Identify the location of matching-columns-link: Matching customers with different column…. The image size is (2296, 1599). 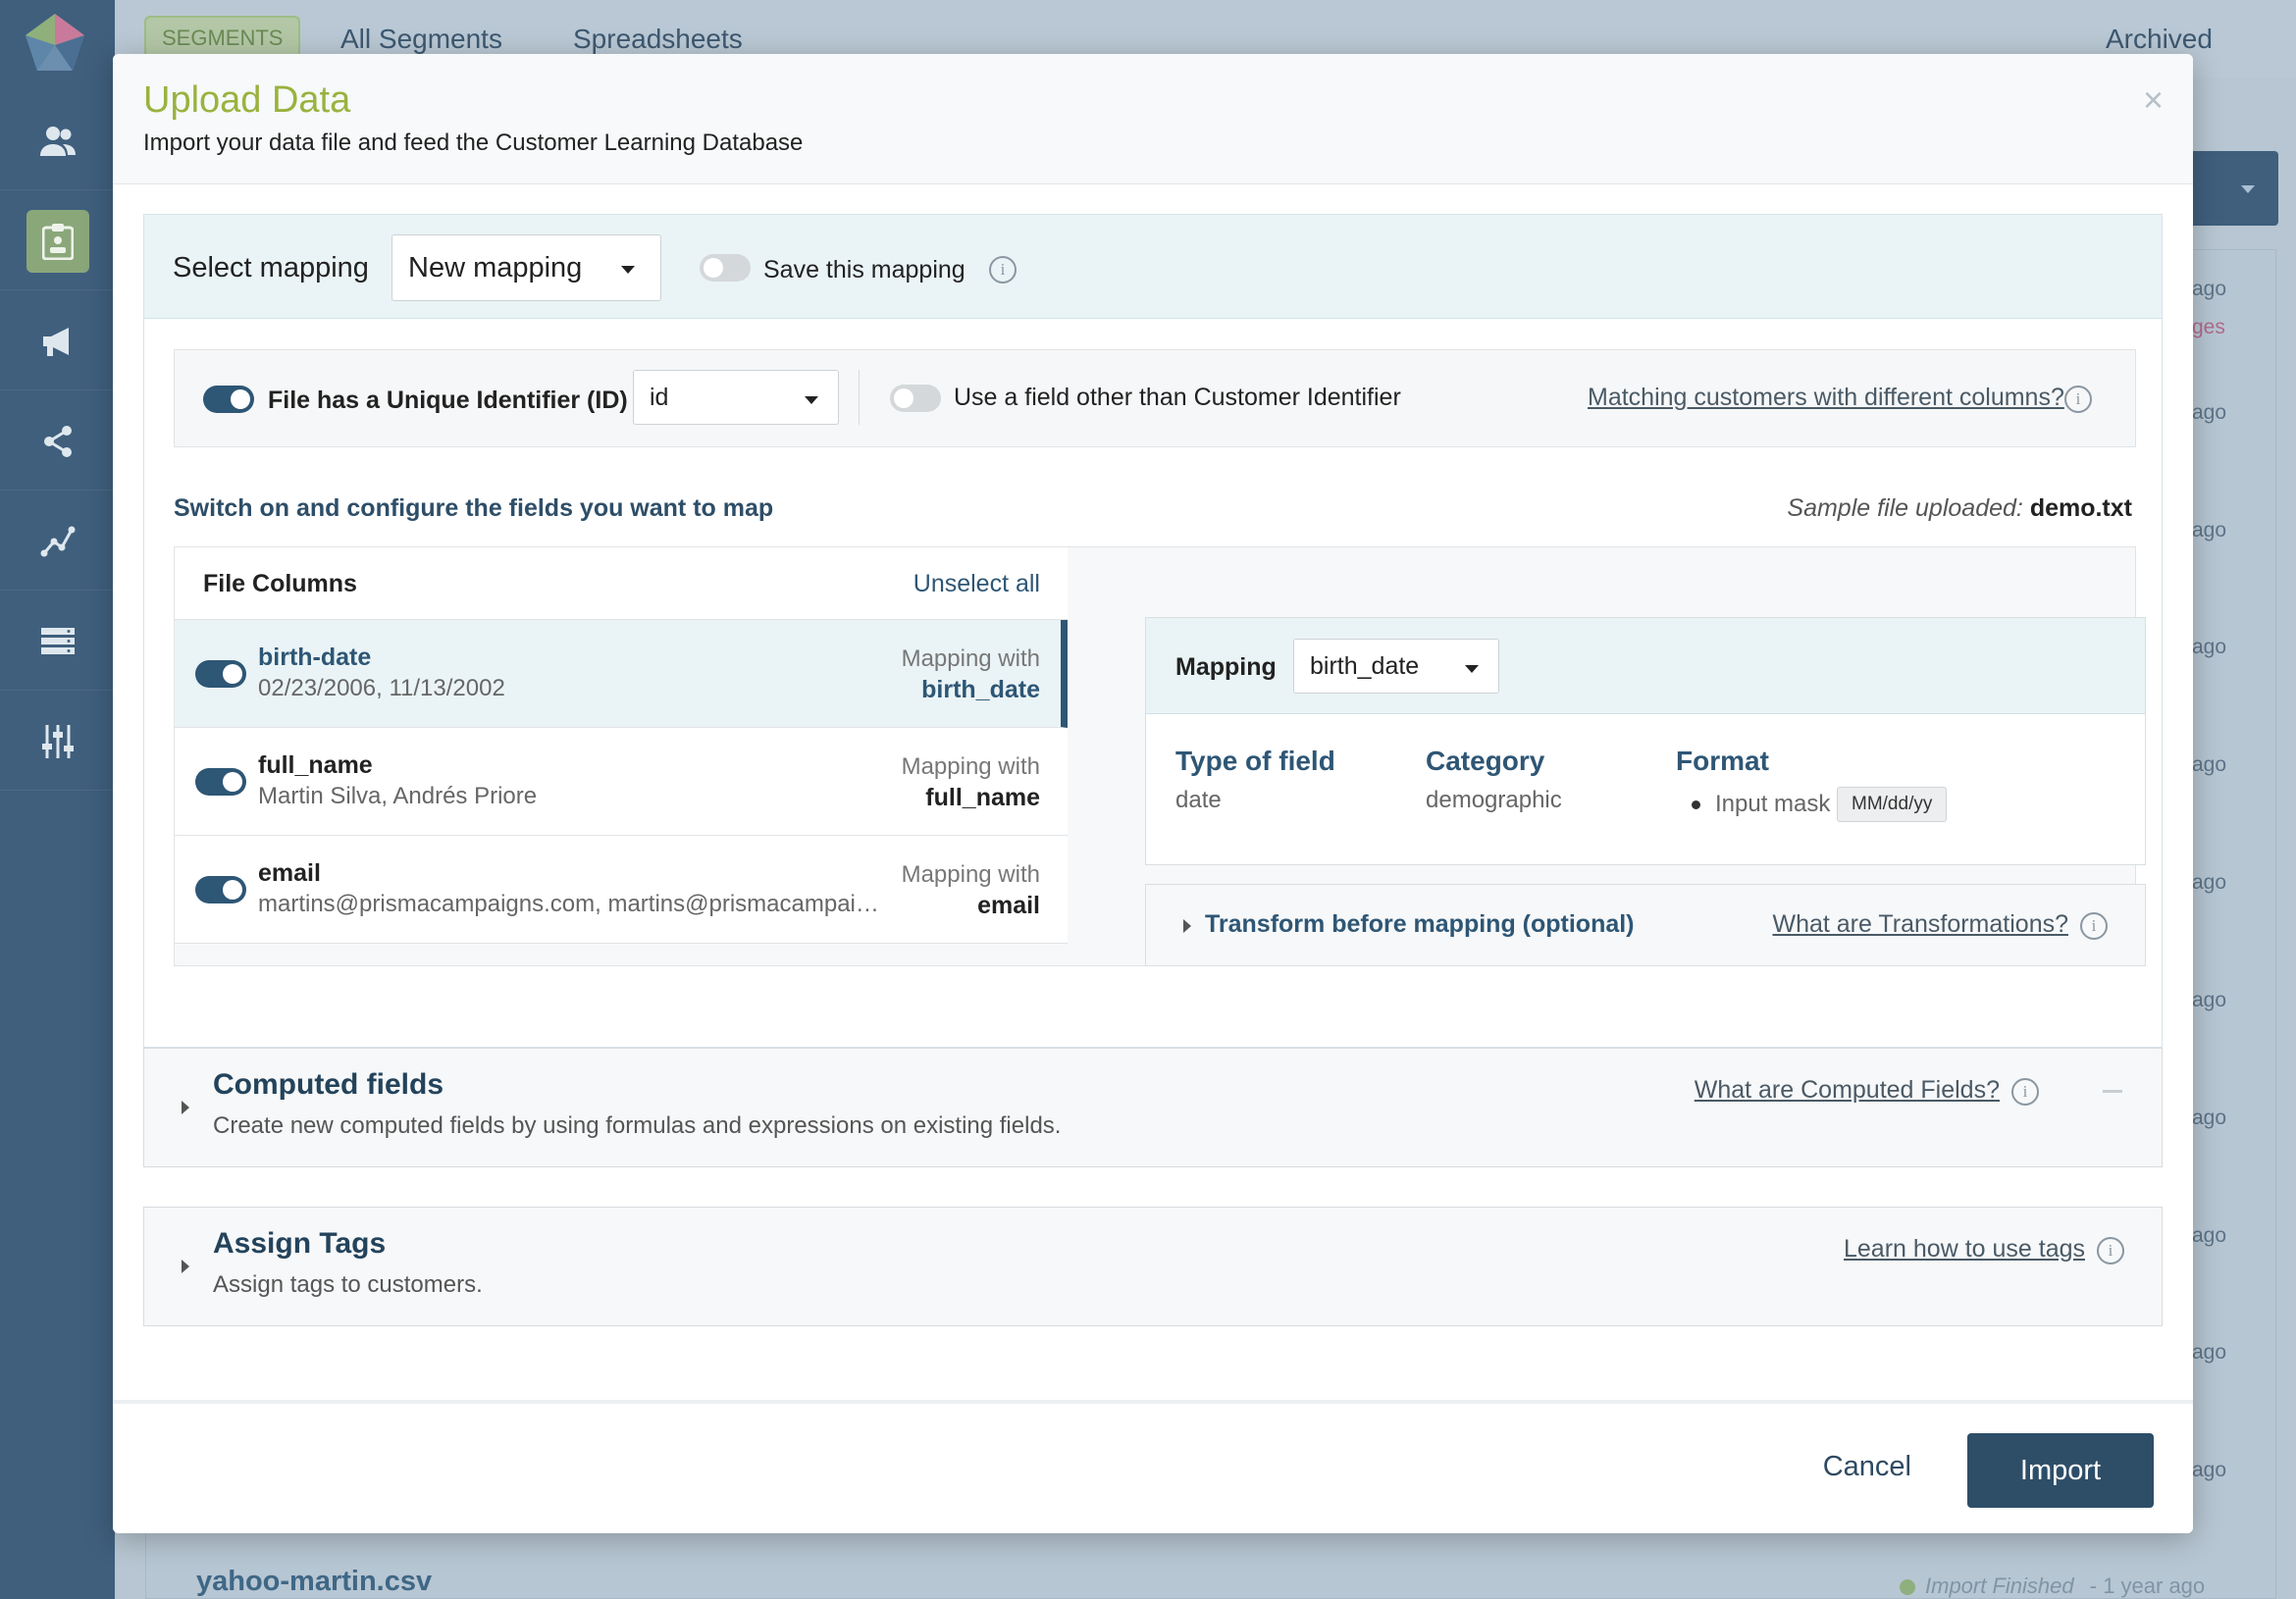
(1826, 398).